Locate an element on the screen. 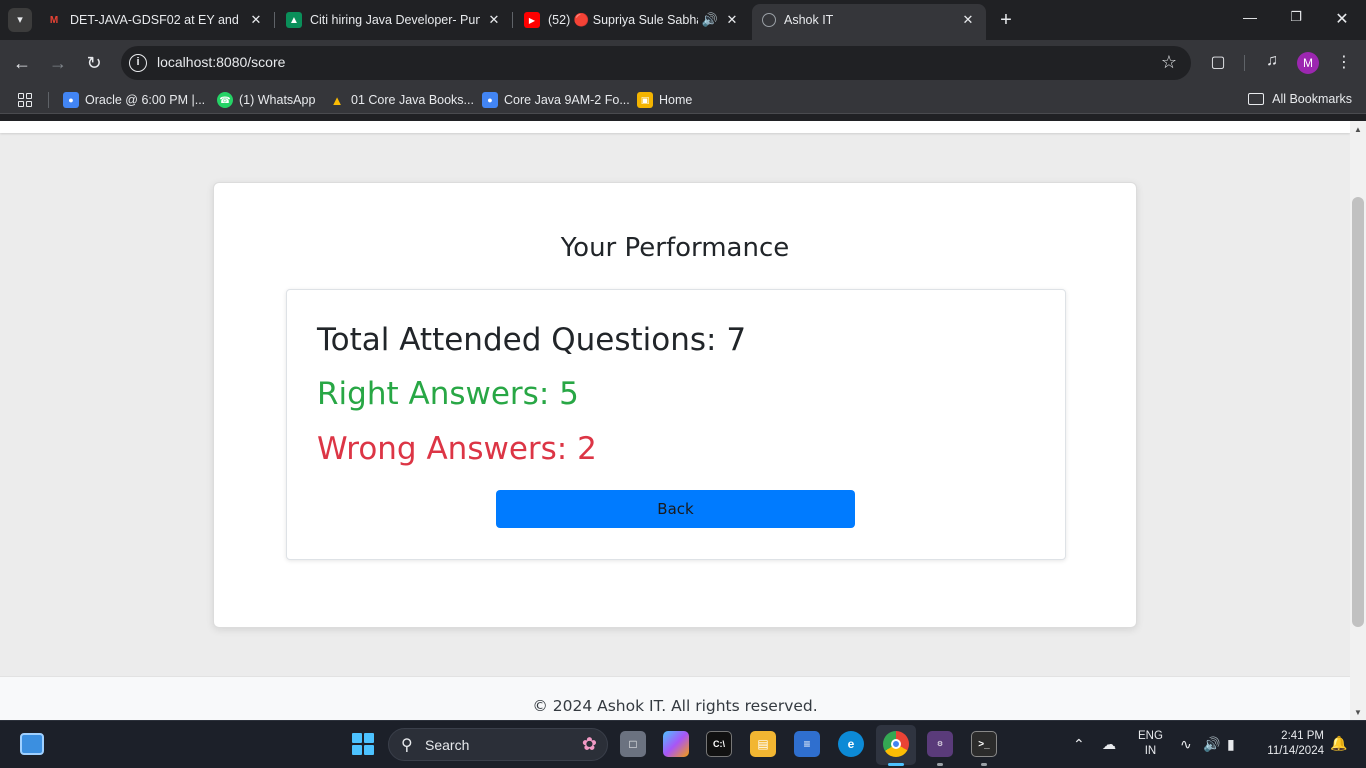 This screenshot has width=1366, height=768. page-scrollbar: ▲ ▼ is located at coordinates (1358, 420).